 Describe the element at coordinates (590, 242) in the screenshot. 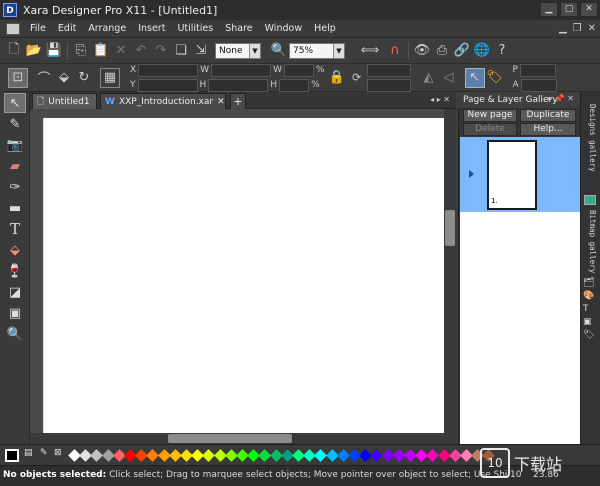

I see `bitmap-gallery-tab: Bitmap gallery` at that location.